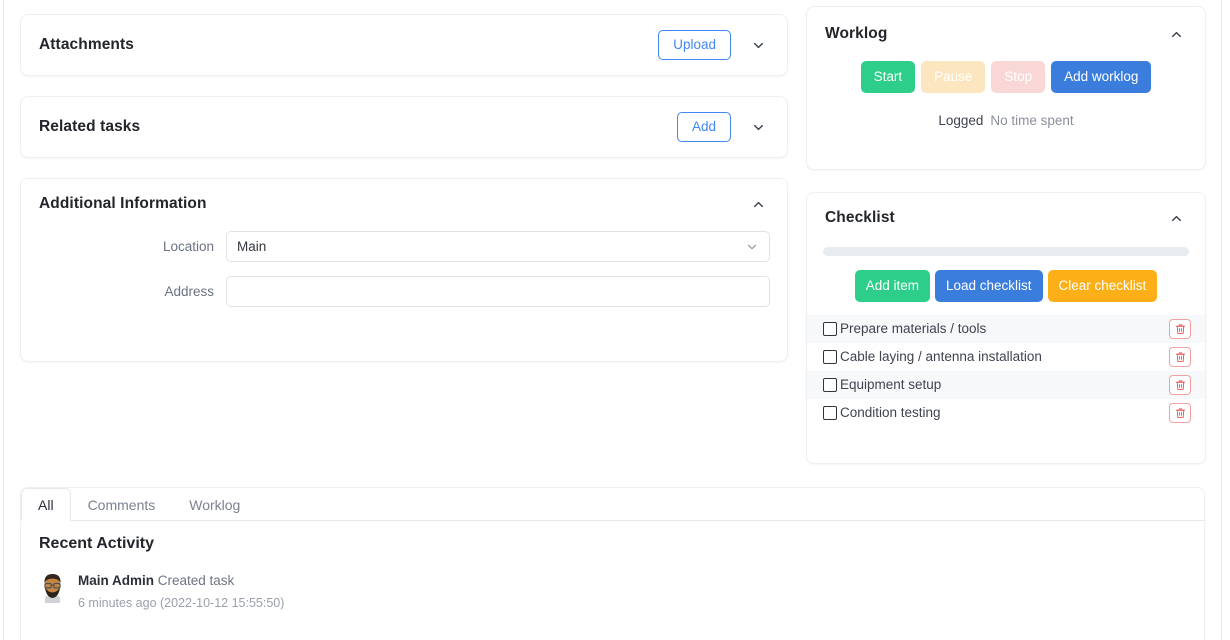  I want to click on activity-timestamp: 6 minutes ago (2022-10-12 15:55:50), so click(181, 603).